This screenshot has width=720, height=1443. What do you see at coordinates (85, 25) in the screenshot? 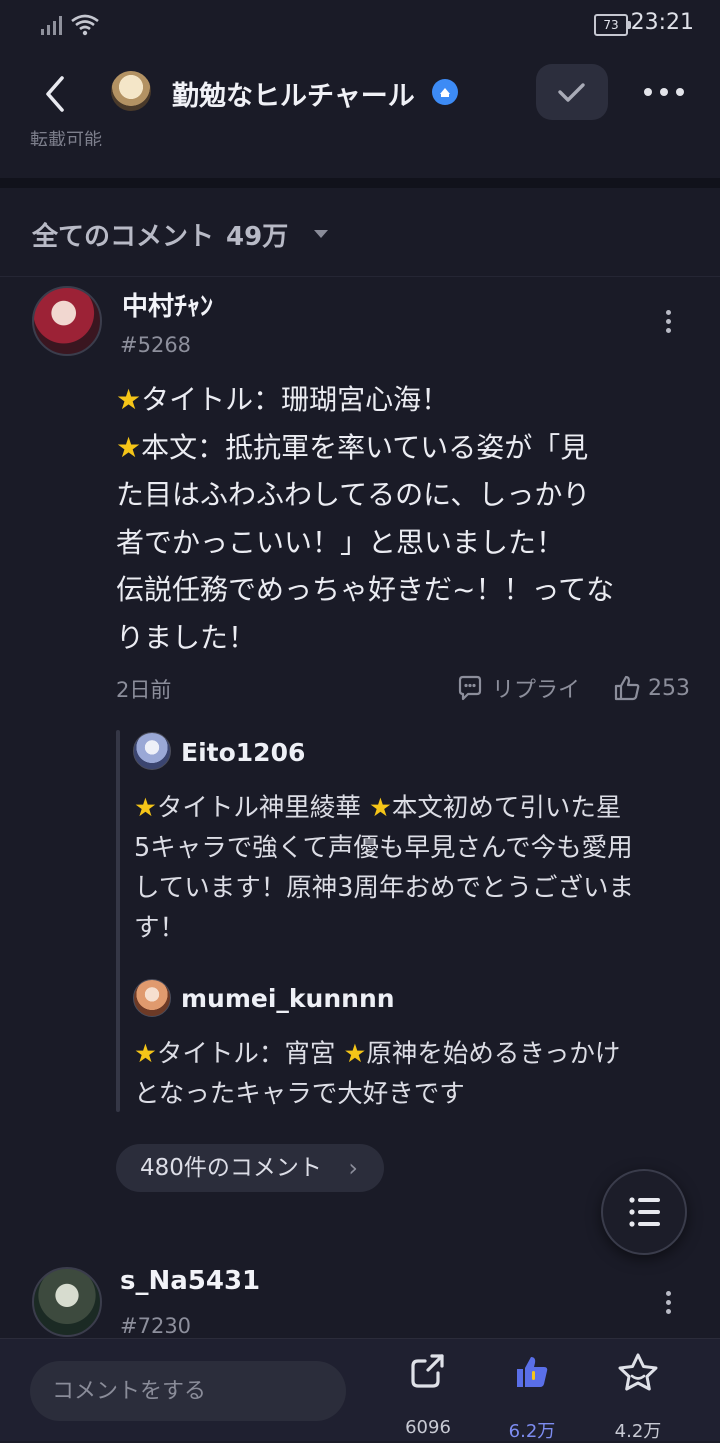
I see `wifi-icon` at bounding box center [85, 25].